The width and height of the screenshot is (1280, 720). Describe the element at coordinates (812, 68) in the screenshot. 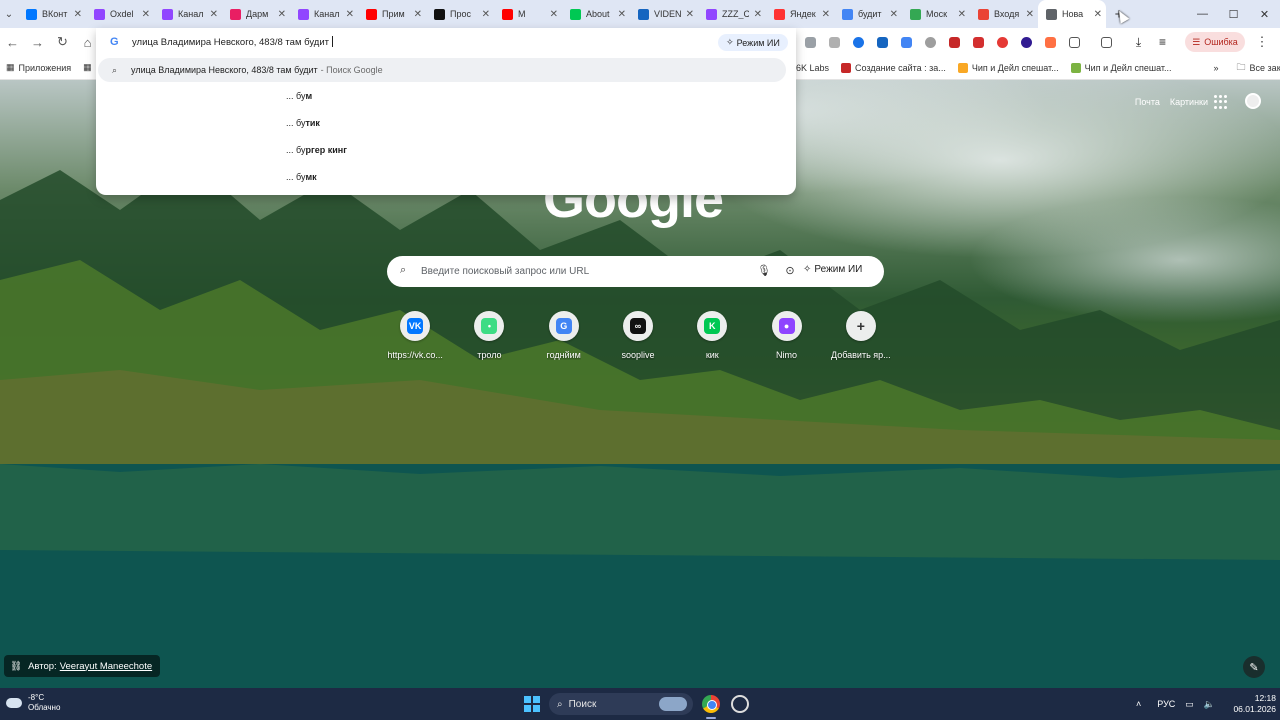

I see `bookmark-item: 6K Labs` at that location.